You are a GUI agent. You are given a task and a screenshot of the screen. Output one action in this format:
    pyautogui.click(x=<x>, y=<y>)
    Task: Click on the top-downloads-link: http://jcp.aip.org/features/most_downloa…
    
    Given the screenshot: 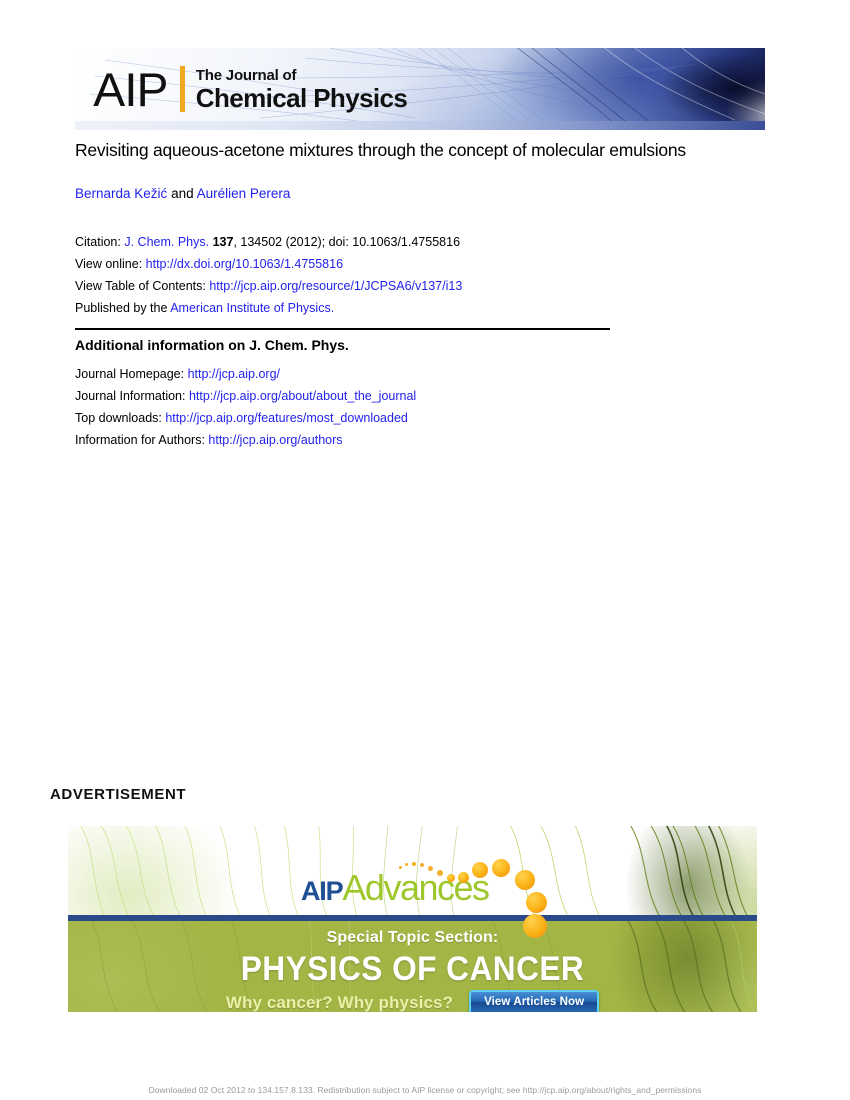 What is the action you would take?
    pyautogui.click(x=286, y=418)
    